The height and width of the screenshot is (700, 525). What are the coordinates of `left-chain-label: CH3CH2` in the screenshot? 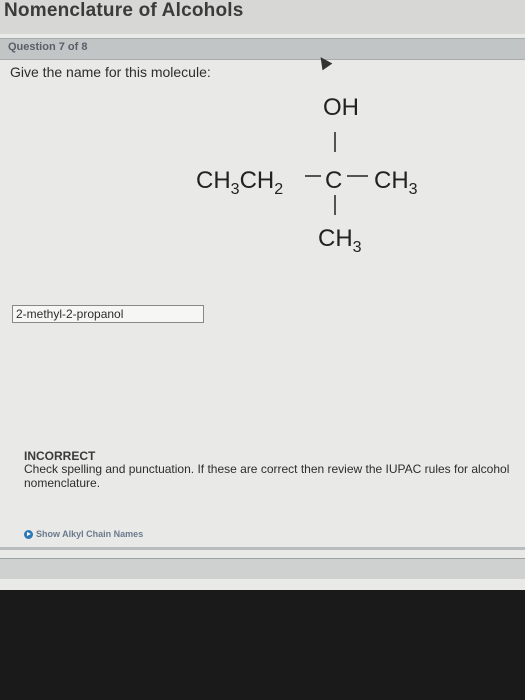 It's located at (239, 182).